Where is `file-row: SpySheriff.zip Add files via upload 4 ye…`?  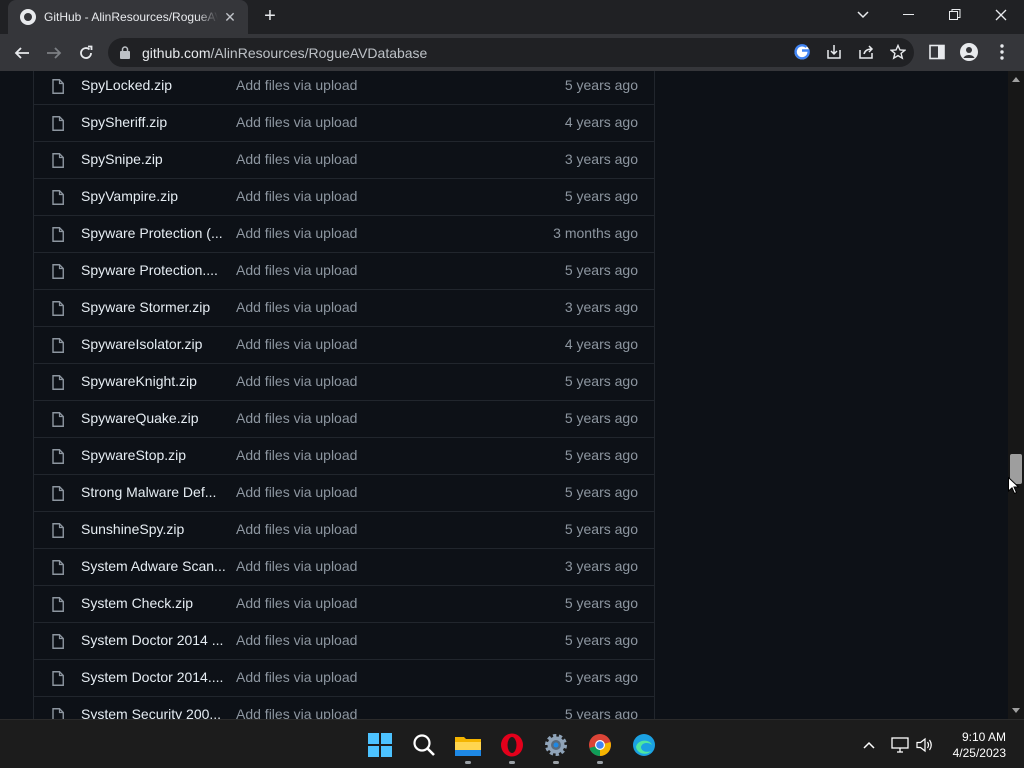 file-row: SpySheriff.zip Add files via upload 4 ye… is located at coordinates (344, 122).